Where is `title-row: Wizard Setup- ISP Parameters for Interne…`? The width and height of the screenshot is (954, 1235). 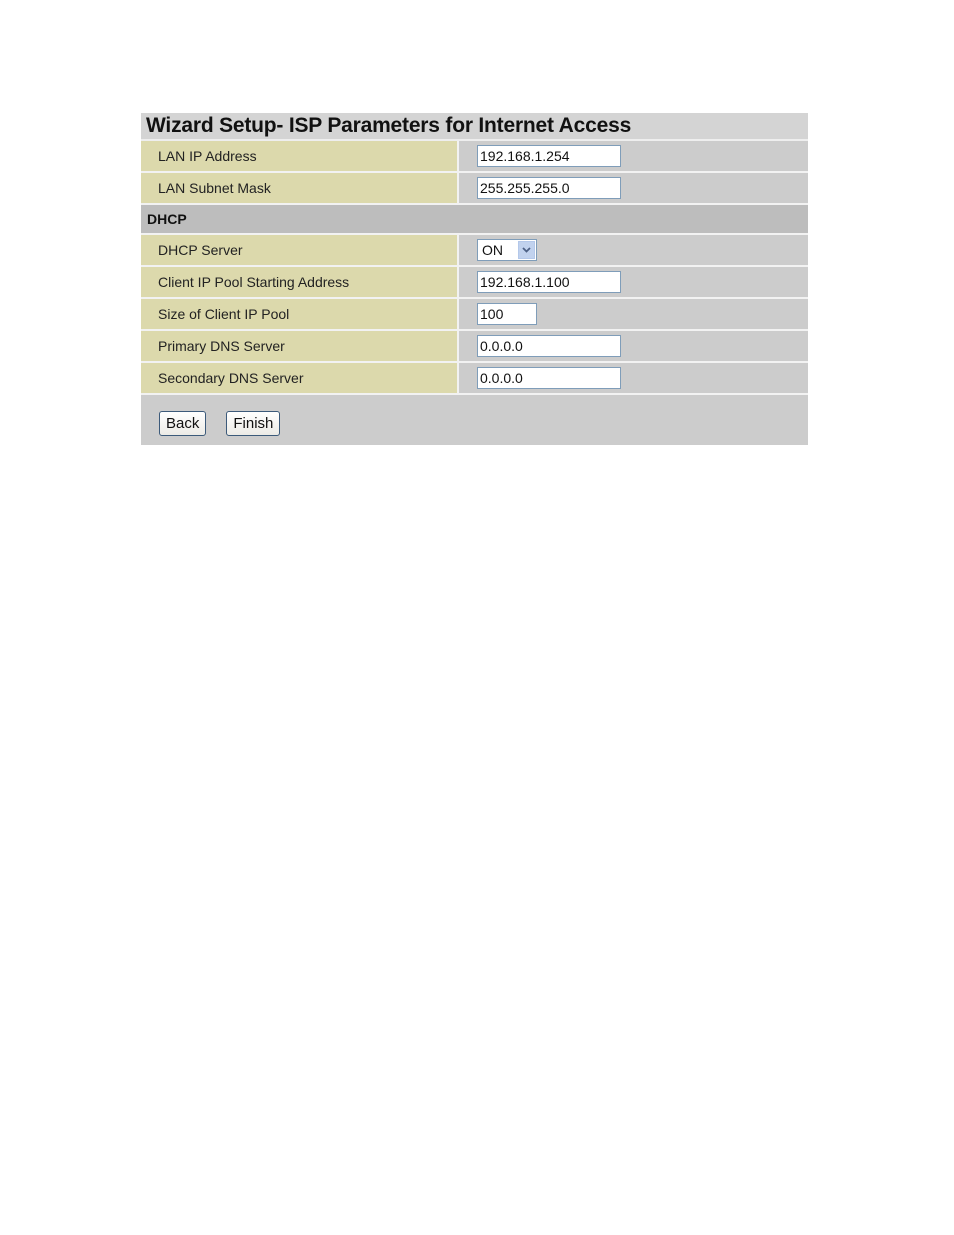
title-row: Wizard Setup- ISP Parameters for Interne… is located at coordinates (474, 127).